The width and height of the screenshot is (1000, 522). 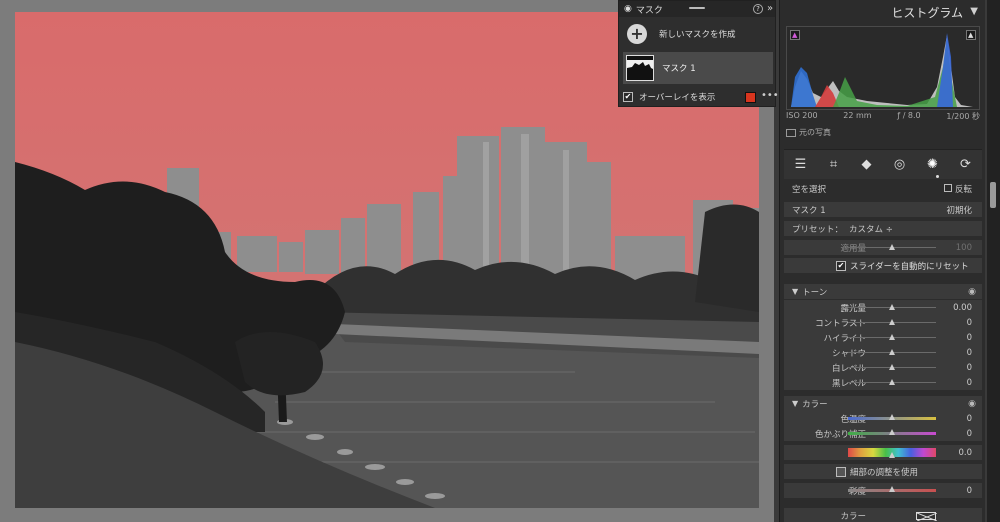 I want to click on sliders-icon: ☰, so click(x=801, y=165).